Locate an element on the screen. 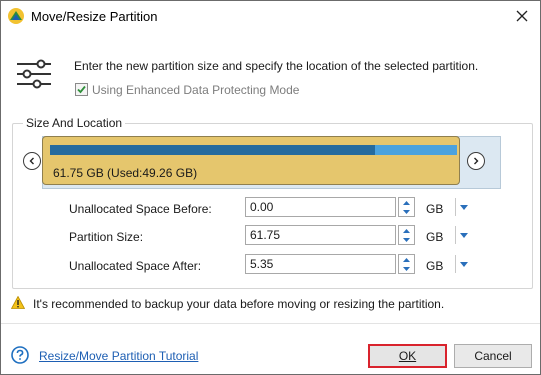 The width and height of the screenshot is (541, 375). move-left-button is located at coordinates (32, 161).